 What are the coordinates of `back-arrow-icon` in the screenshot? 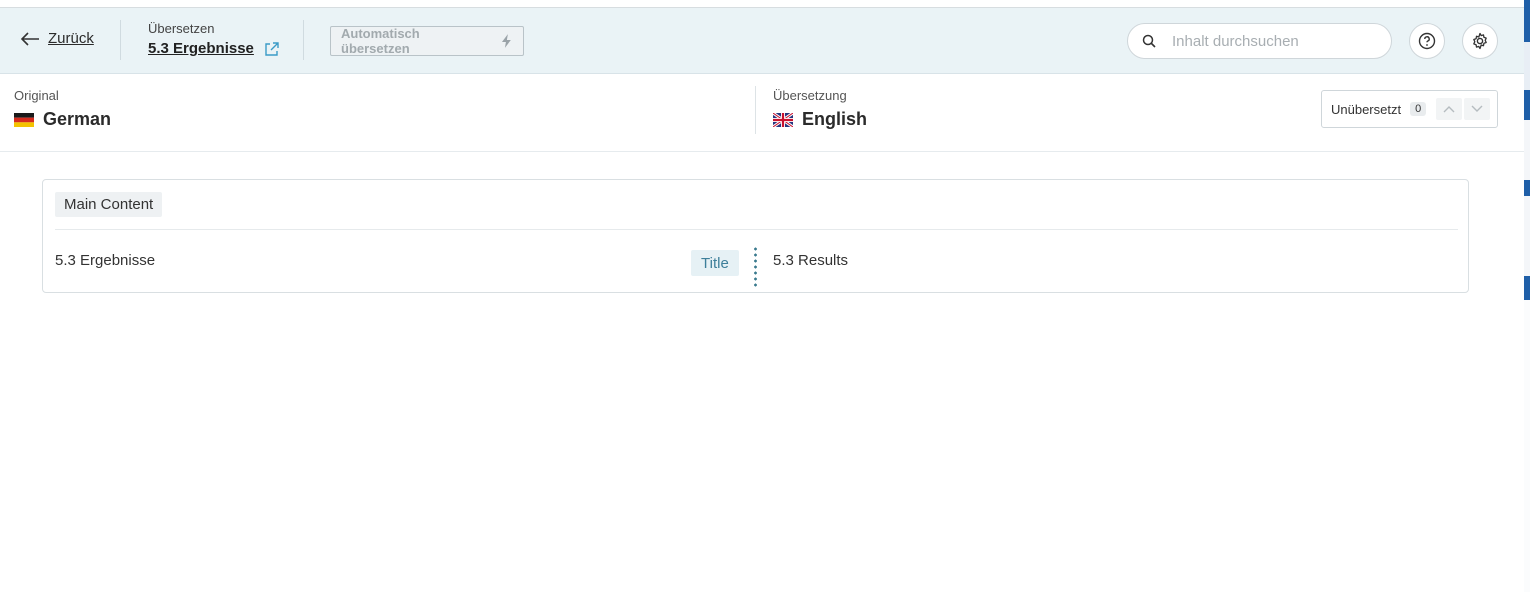 It's located at (29, 38).